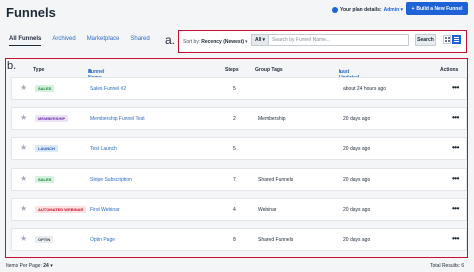  Describe the element at coordinates (105, 210) in the screenshot. I see `funnel-name-link: First Webinar` at that location.